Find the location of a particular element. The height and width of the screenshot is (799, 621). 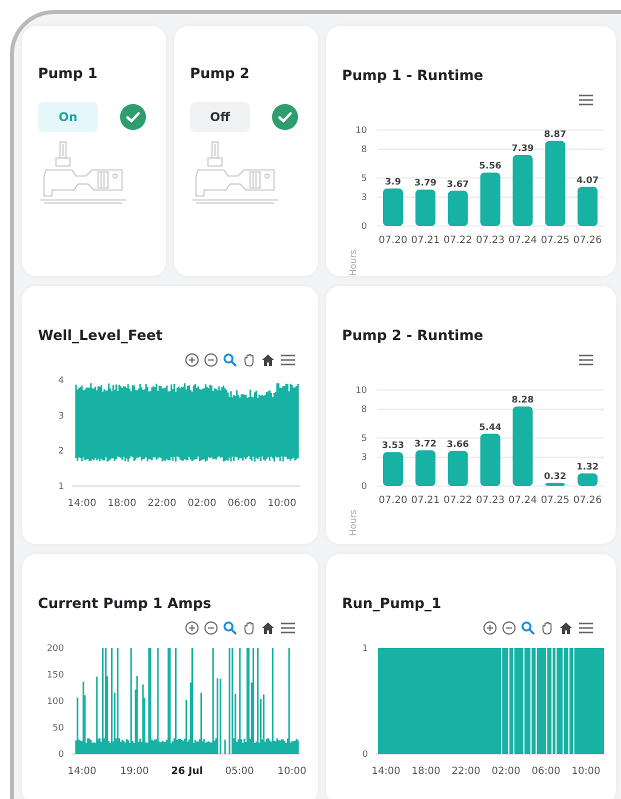

data-label: 5.44 is located at coordinates (490, 427).